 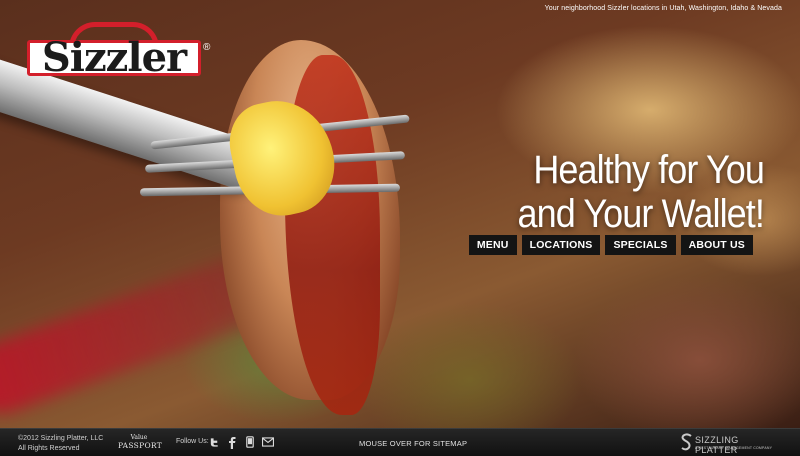 What do you see at coordinates (413, 443) in the screenshot?
I see `sitemap-trigger: MOUSE OVER FOR SITEMAP` at bounding box center [413, 443].